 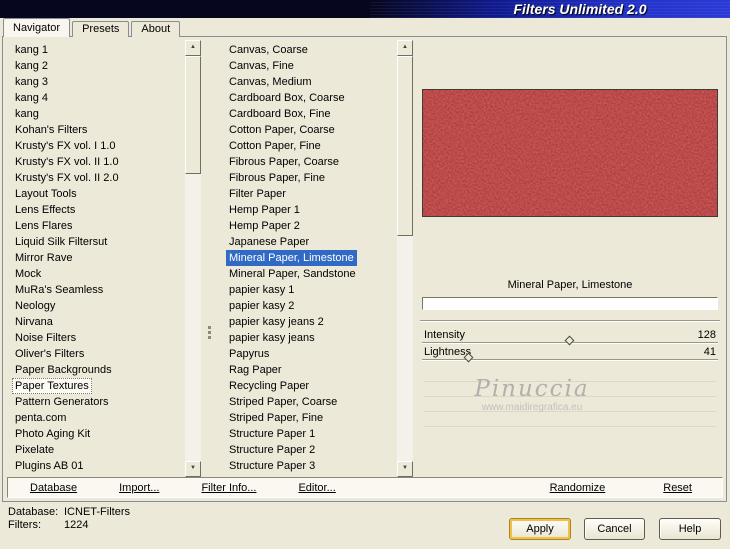 What do you see at coordinates (49, 466) in the screenshot?
I see `category-list-item: Plugins AB 01` at bounding box center [49, 466].